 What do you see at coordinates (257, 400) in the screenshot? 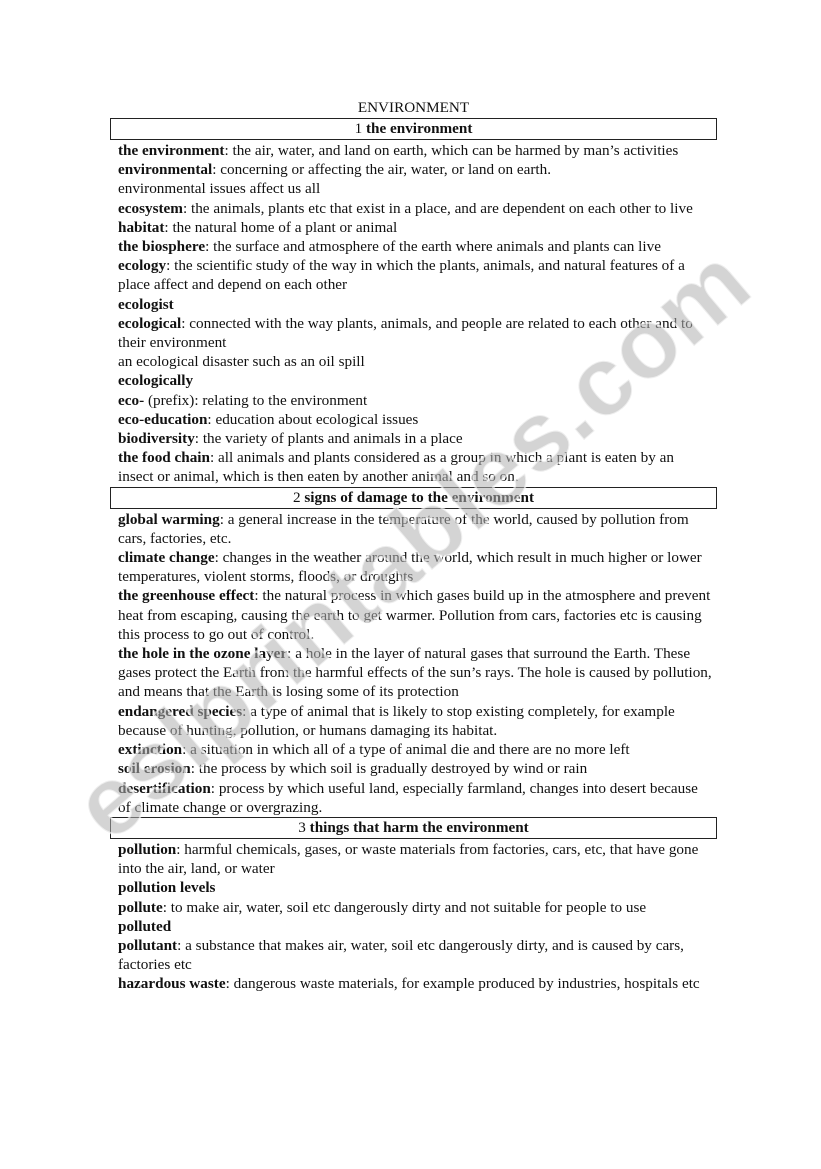
I see `entry-definition: (prefix): relating to the environment` at bounding box center [257, 400].